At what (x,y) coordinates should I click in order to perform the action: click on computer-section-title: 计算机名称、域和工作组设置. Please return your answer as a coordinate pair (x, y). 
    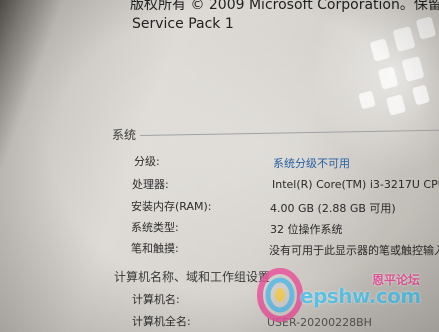
    Looking at the image, I should click on (192, 277).